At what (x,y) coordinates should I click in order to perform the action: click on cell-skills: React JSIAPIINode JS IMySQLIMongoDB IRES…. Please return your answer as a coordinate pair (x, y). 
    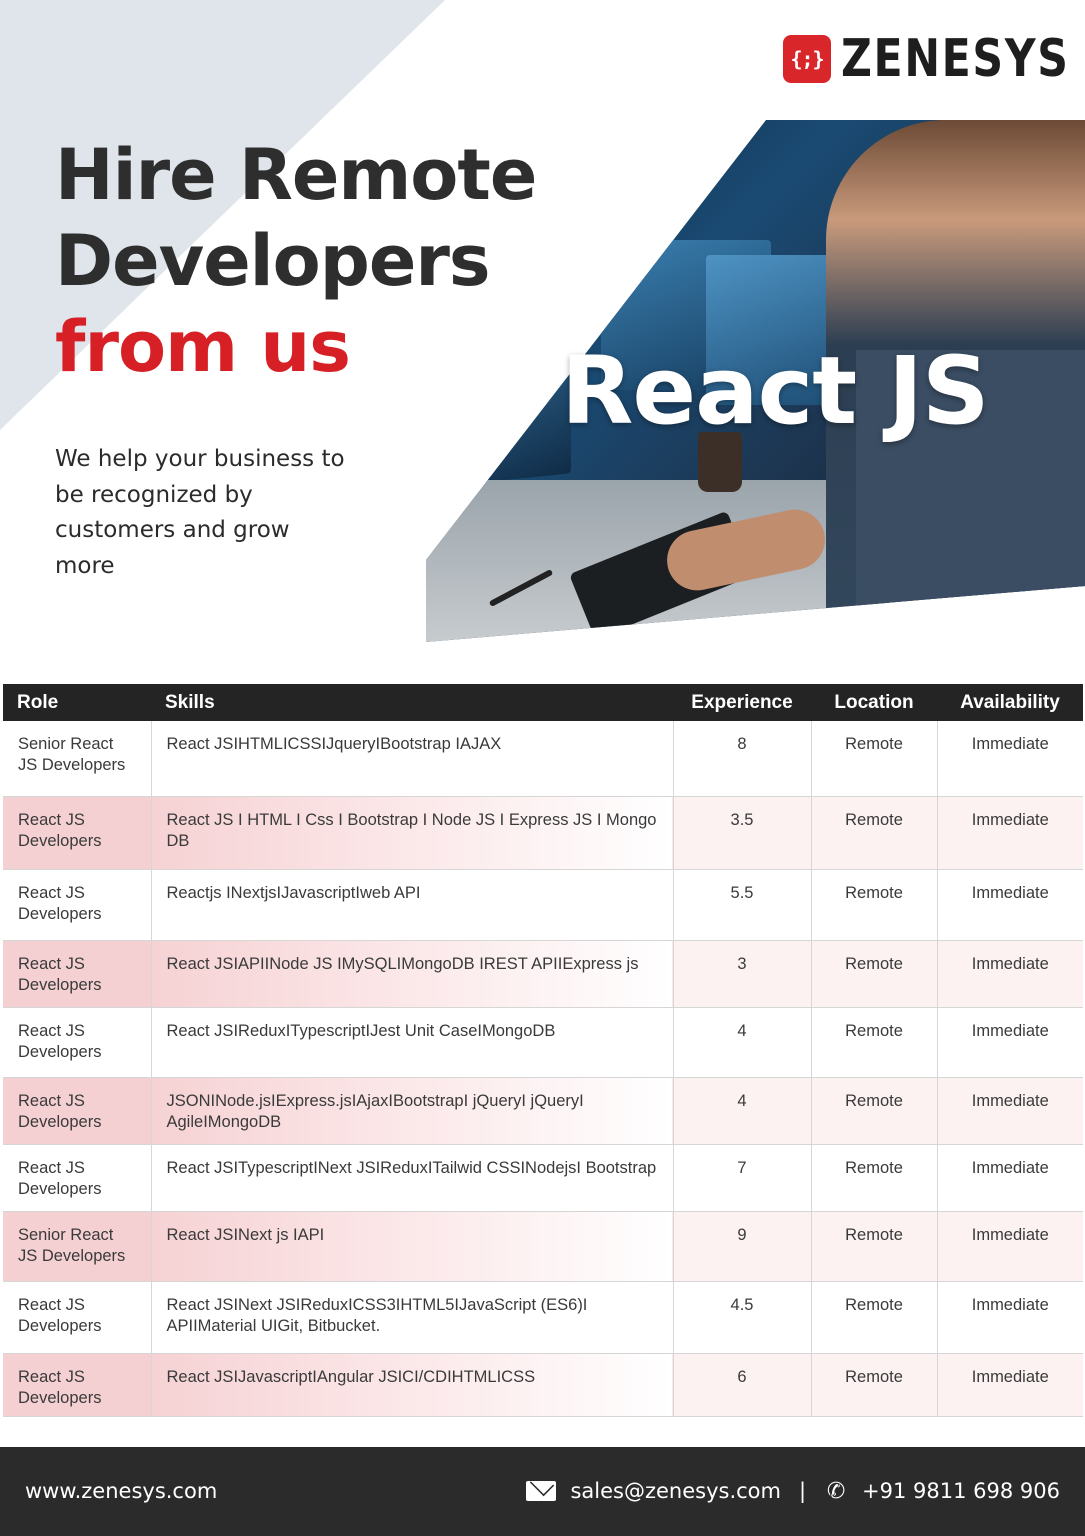
    Looking at the image, I should click on (412, 974).